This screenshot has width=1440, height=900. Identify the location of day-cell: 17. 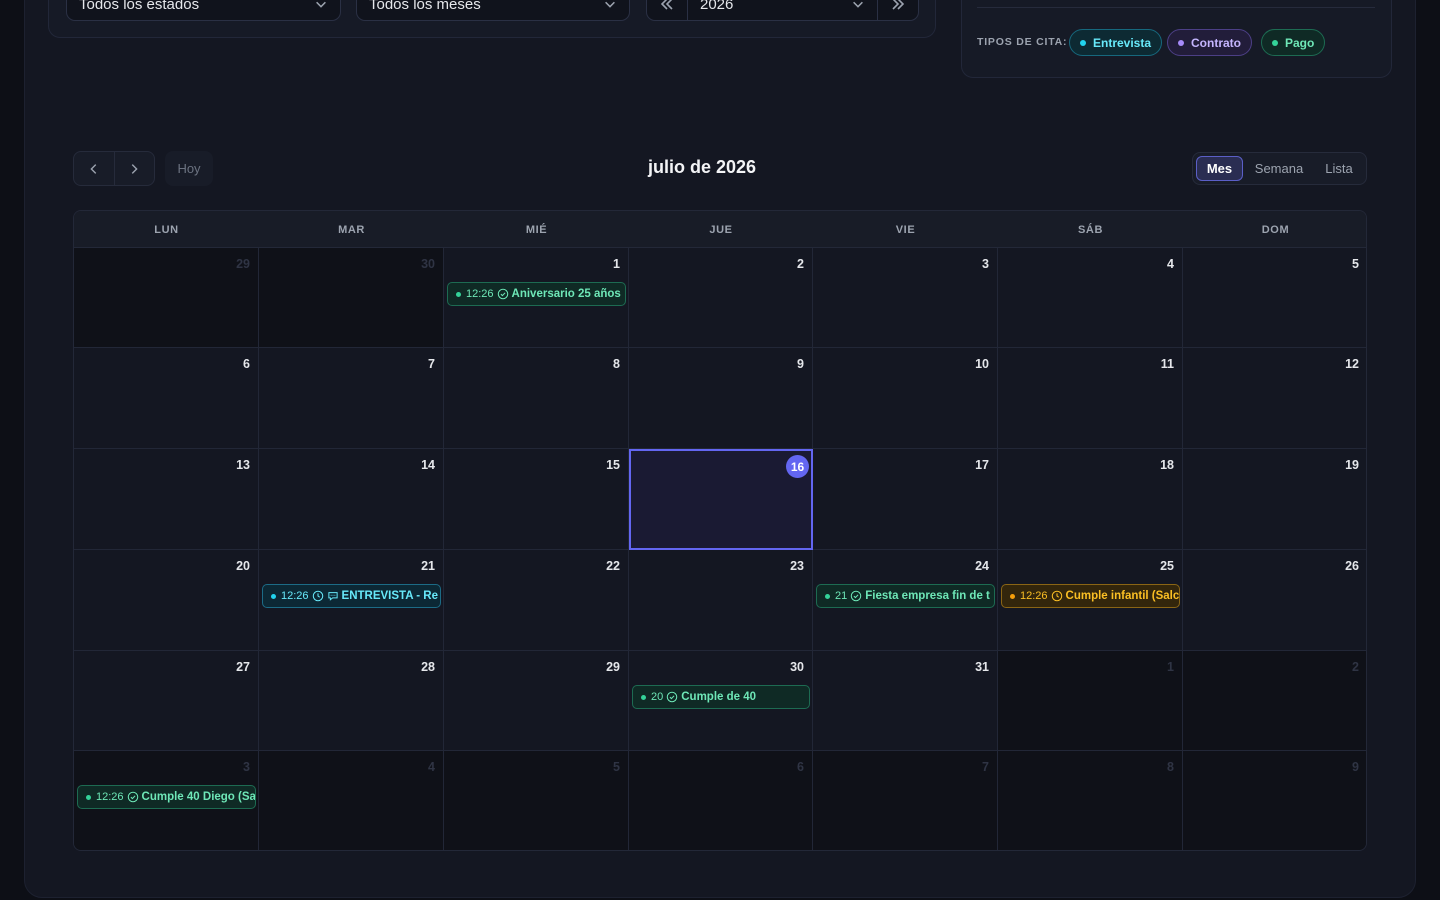
(905, 499).